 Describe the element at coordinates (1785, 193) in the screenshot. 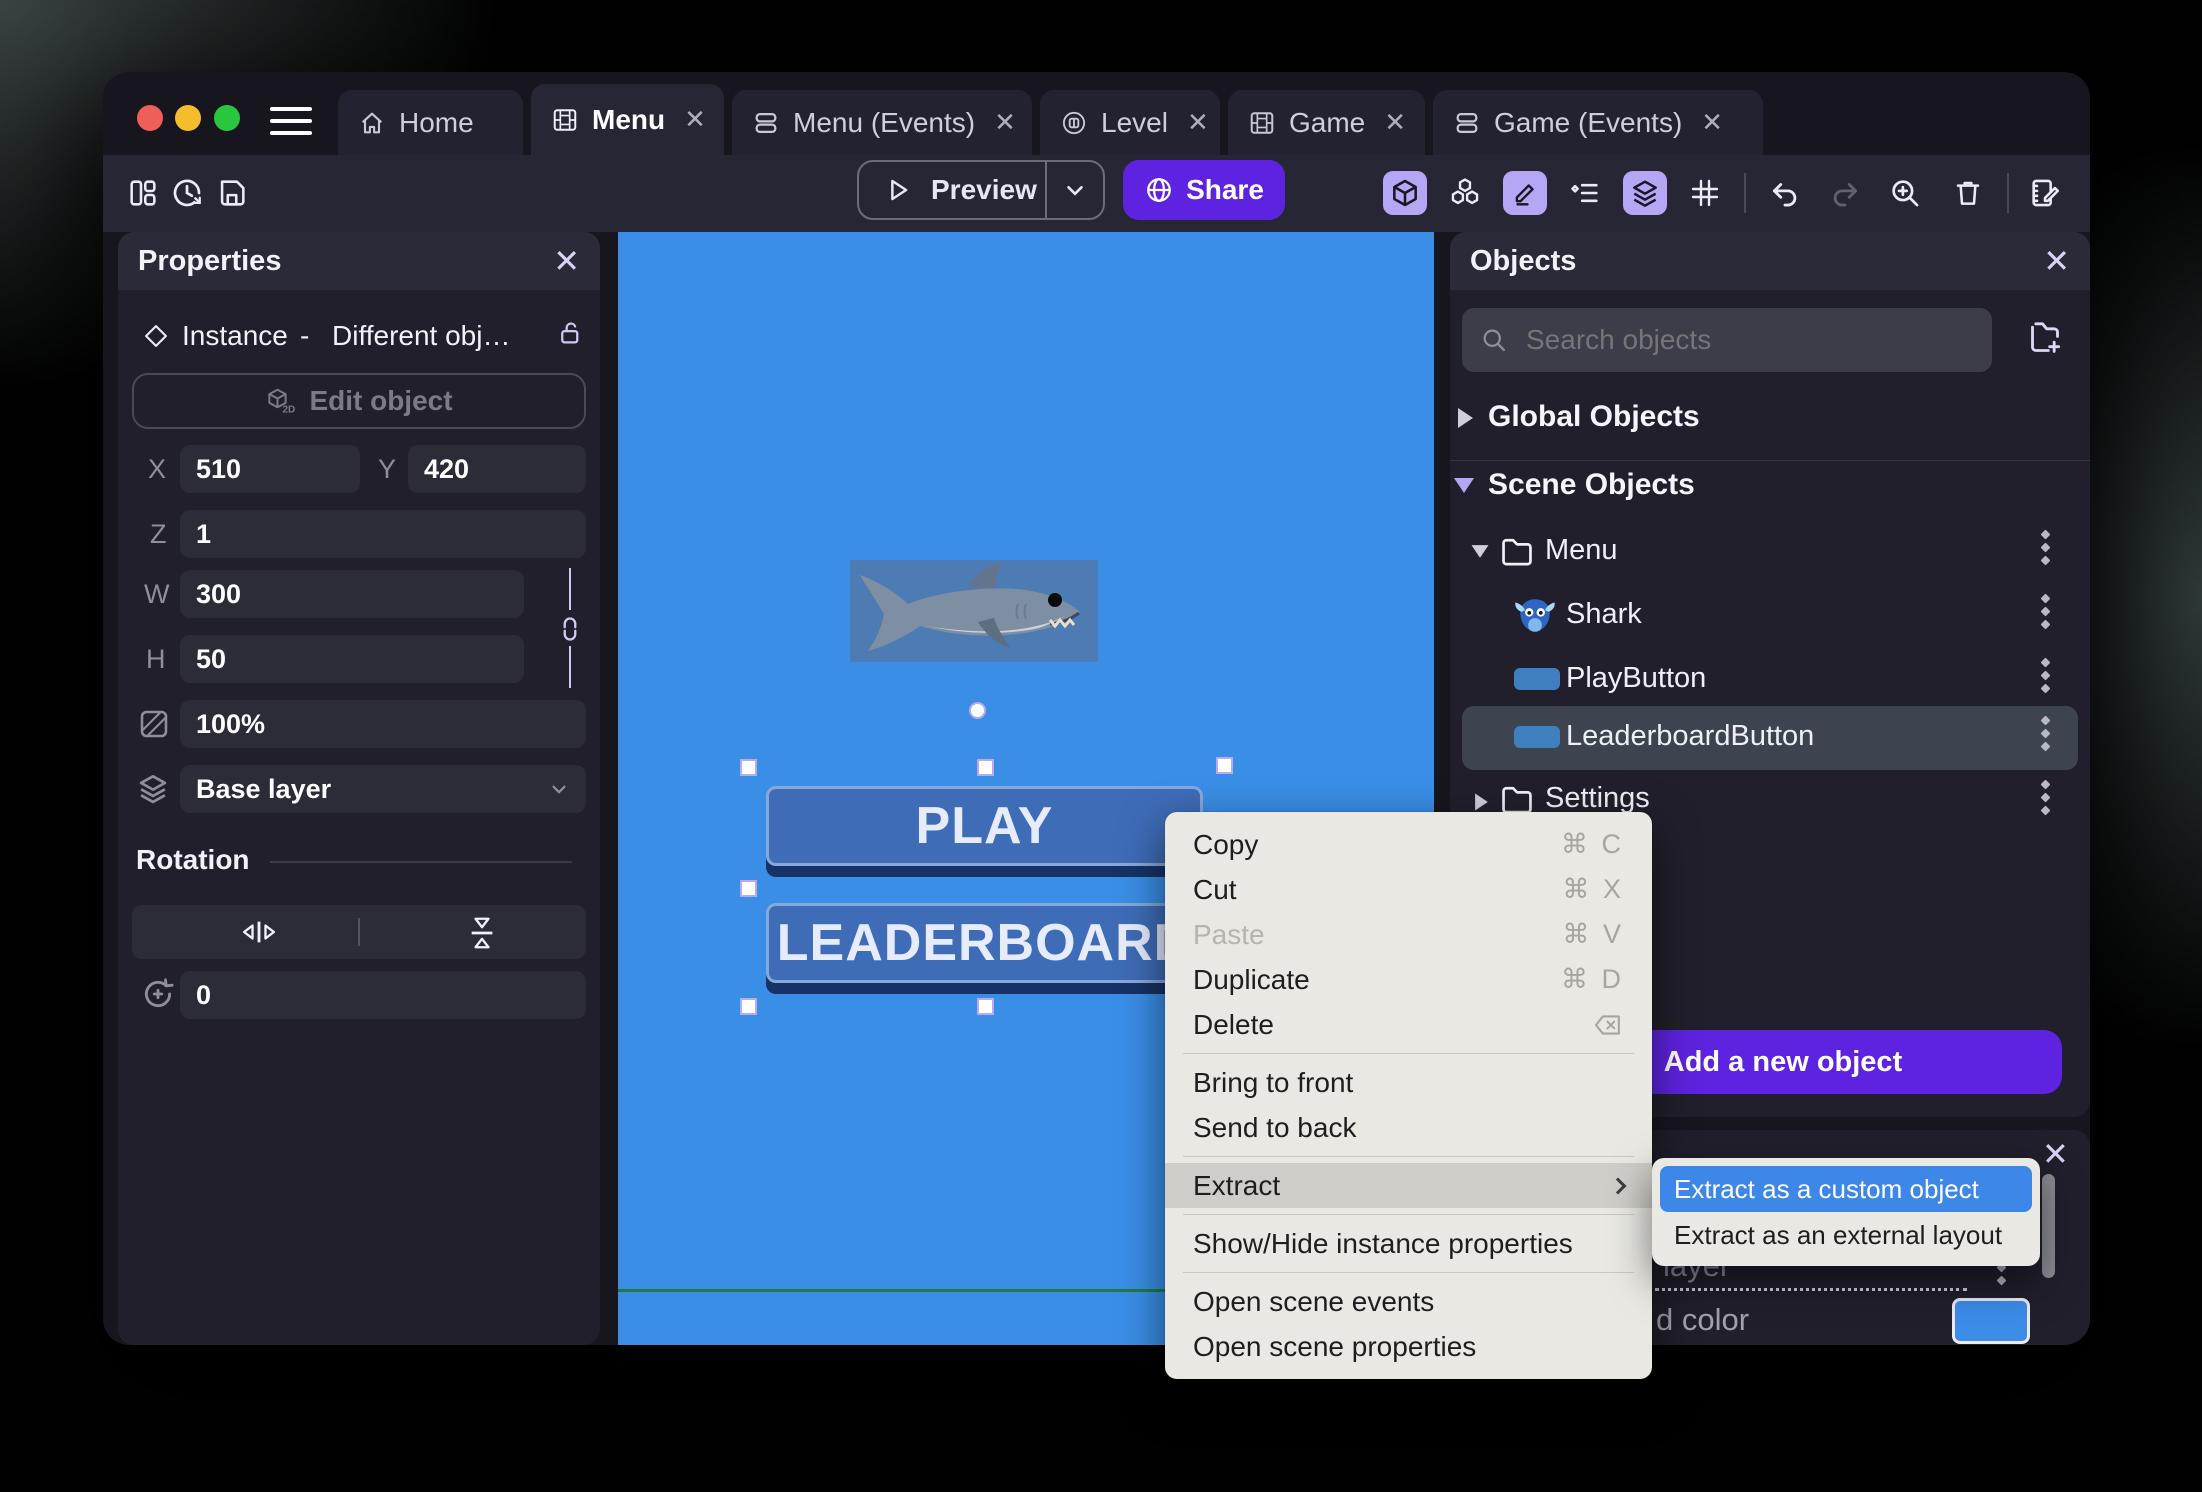

I see `undo-icon` at that location.